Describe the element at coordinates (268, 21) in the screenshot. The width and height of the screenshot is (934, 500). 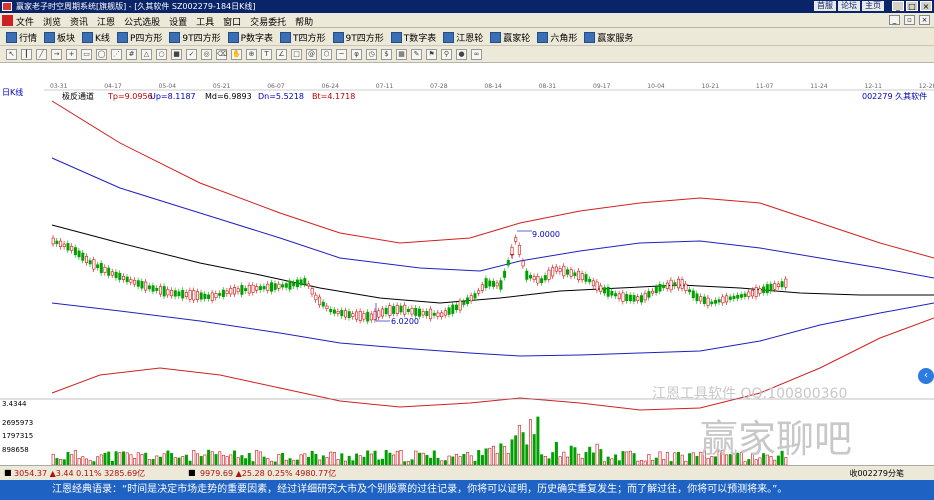
I see `menu-item-8: 交易委托` at that location.